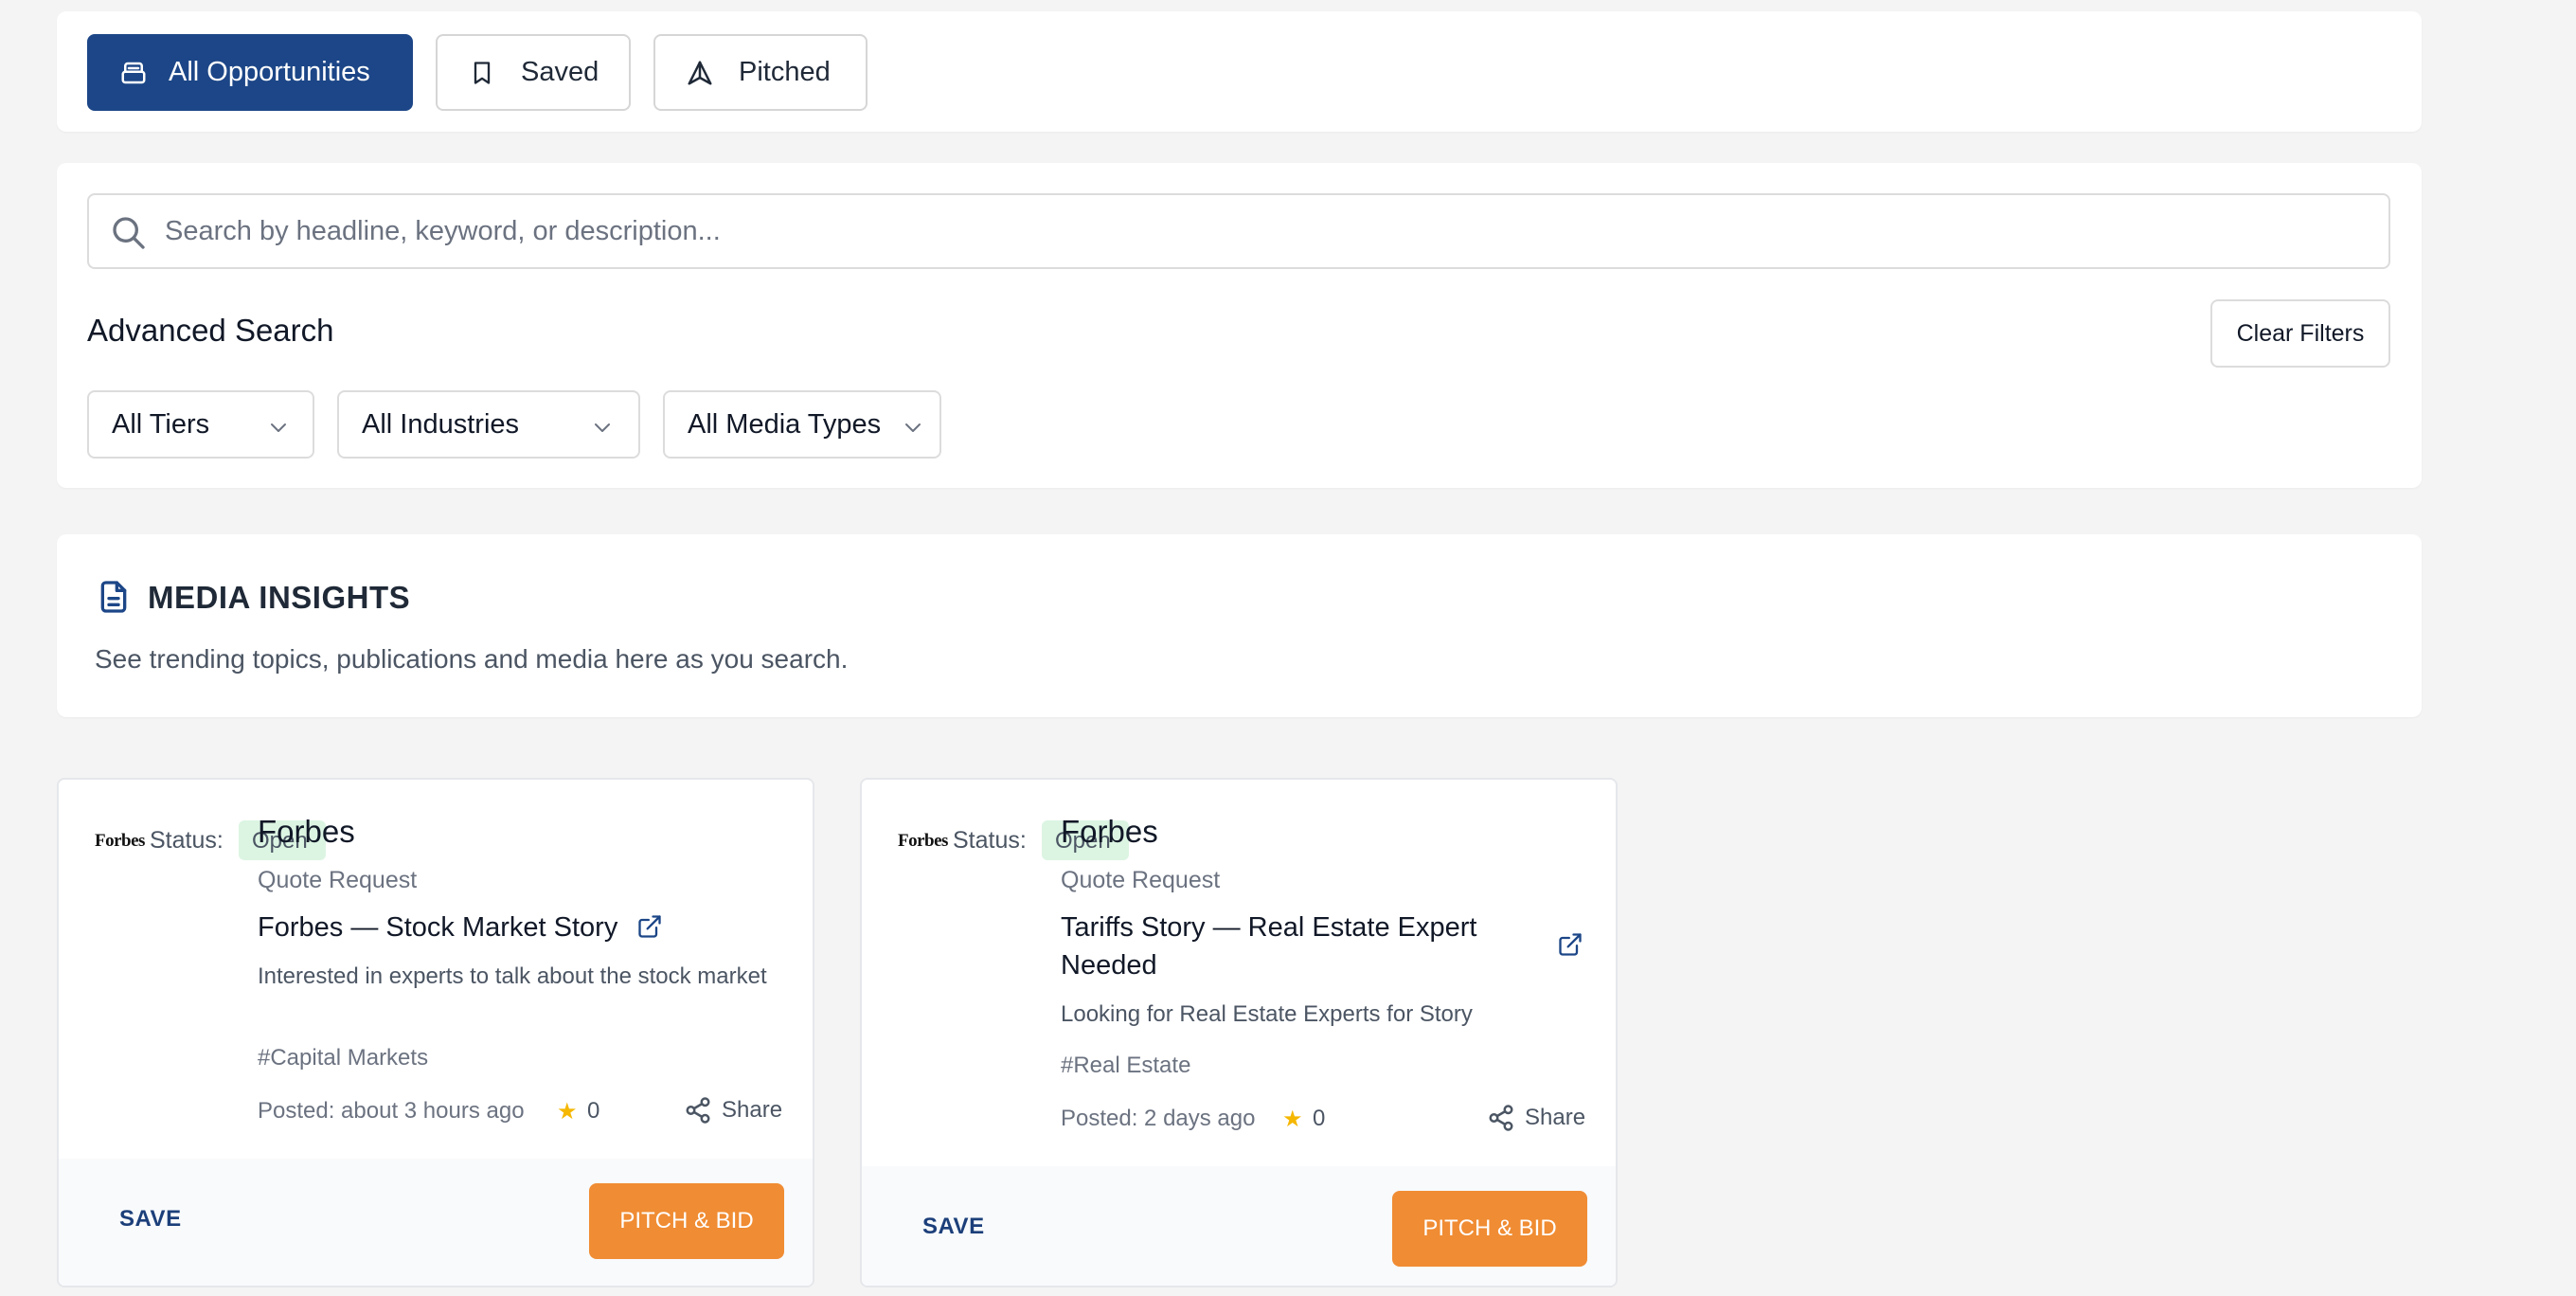 Image resolution: width=2576 pixels, height=1296 pixels. What do you see at coordinates (560, 72) in the screenshot?
I see `tab-label: Saved` at bounding box center [560, 72].